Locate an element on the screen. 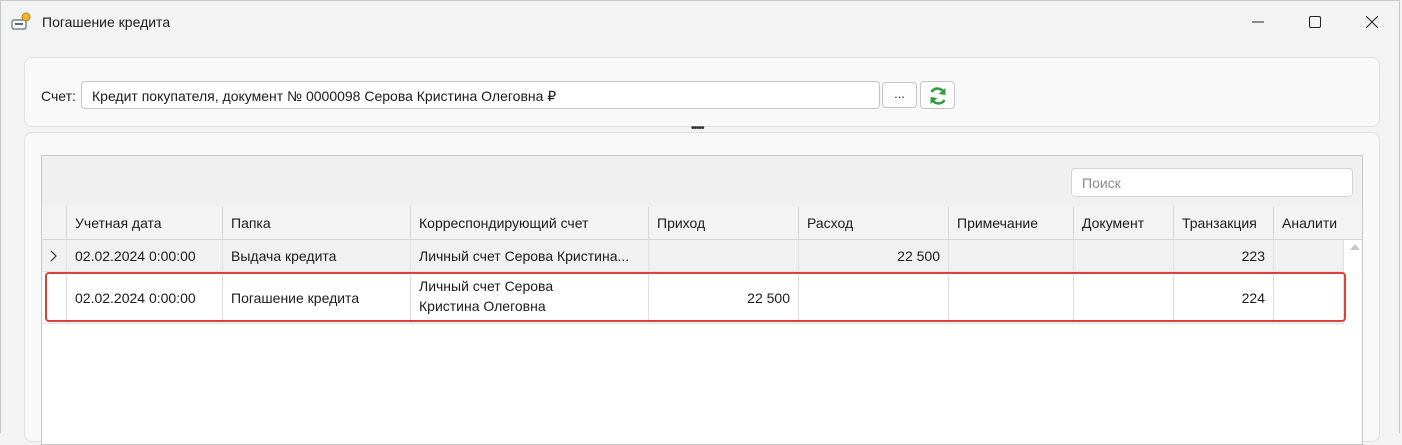 The height and width of the screenshot is (445, 1402). close-button is located at coordinates (1372, 22).